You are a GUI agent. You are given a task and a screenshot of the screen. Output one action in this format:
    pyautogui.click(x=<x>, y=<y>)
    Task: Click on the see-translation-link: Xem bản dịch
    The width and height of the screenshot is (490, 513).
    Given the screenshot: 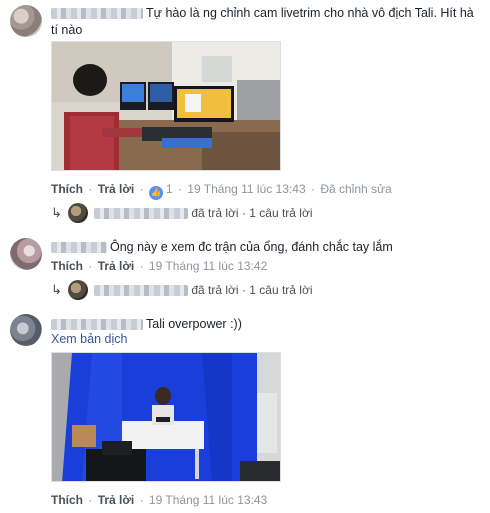 What is the action you would take?
    pyautogui.click(x=89, y=339)
    